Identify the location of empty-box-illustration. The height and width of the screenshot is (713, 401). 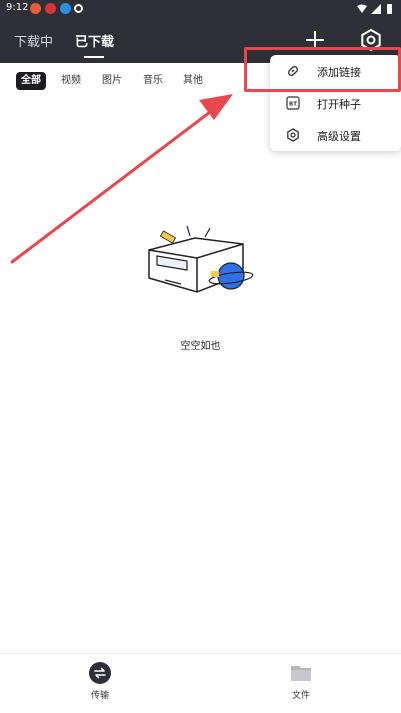
(201, 259).